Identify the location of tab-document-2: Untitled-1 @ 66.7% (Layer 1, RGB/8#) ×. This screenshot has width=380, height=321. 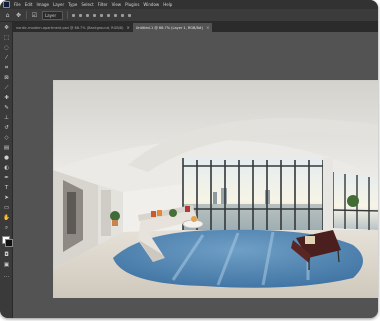
(172, 27).